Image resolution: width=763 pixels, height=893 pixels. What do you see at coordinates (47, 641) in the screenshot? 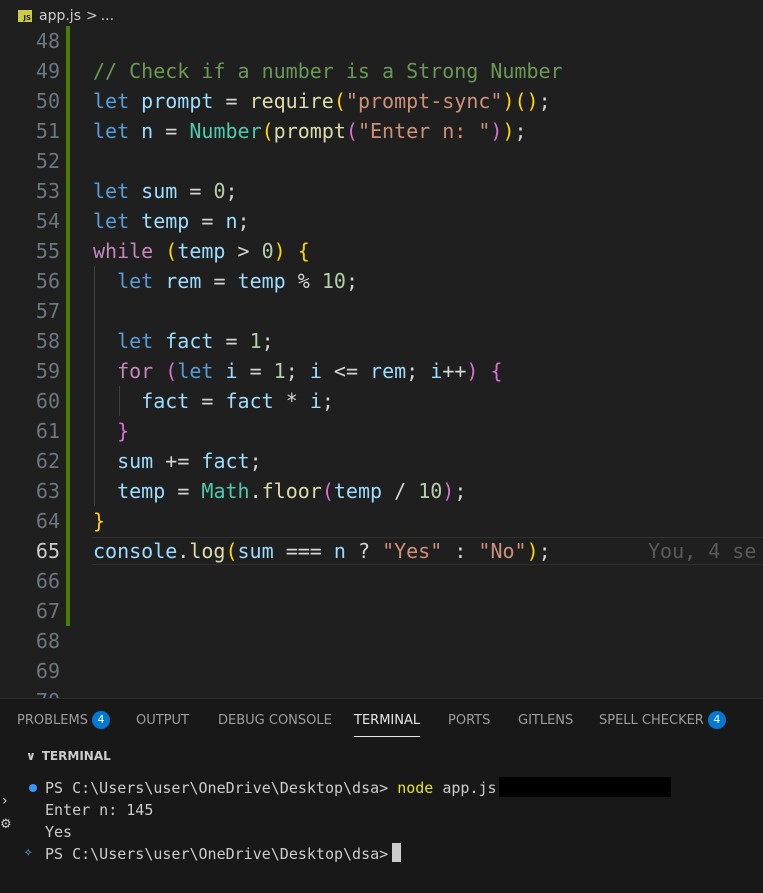
I see `line-number: 68` at bounding box center [47, 641].